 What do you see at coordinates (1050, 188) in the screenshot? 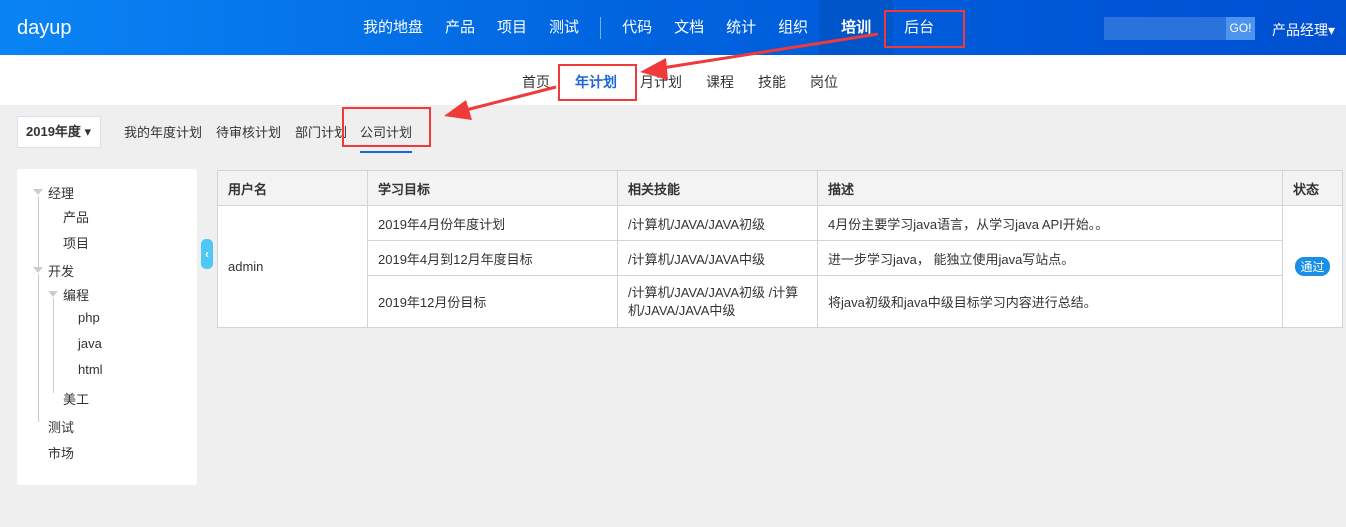
I see `col-header: 描述` at bounding box center [1050, 188].